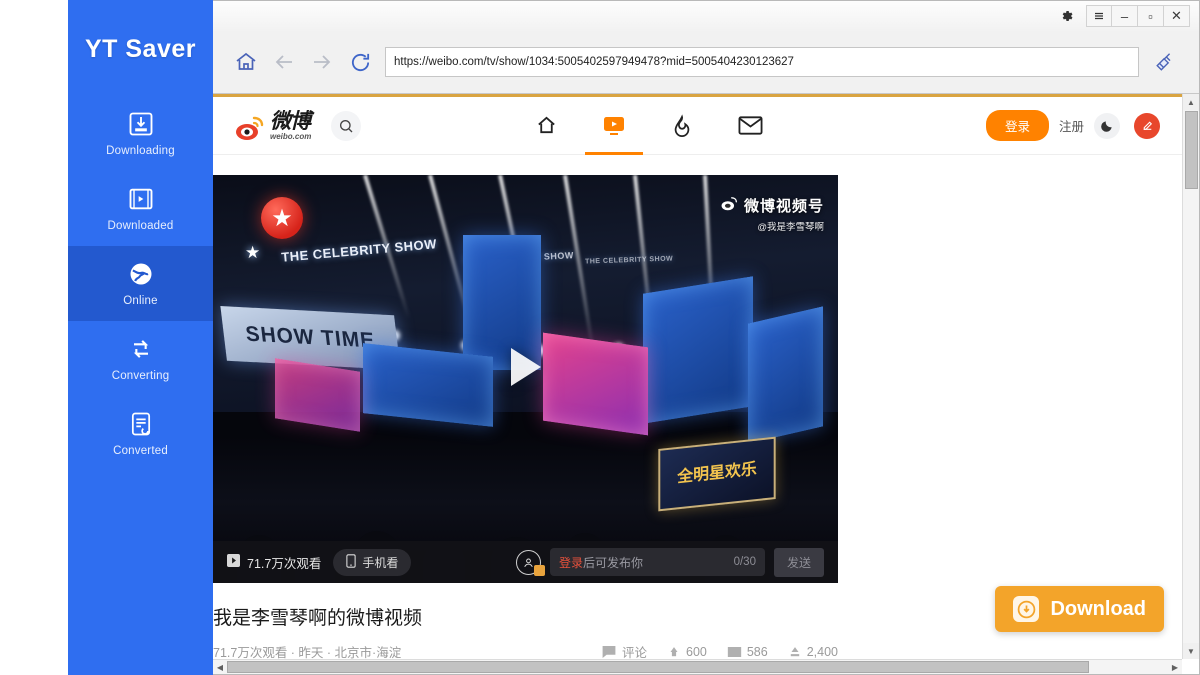  What do you see at coordinates (140, 301) in the screenshot?
I see `sidebar-item-label: Online` at bounding box center [140, 301].